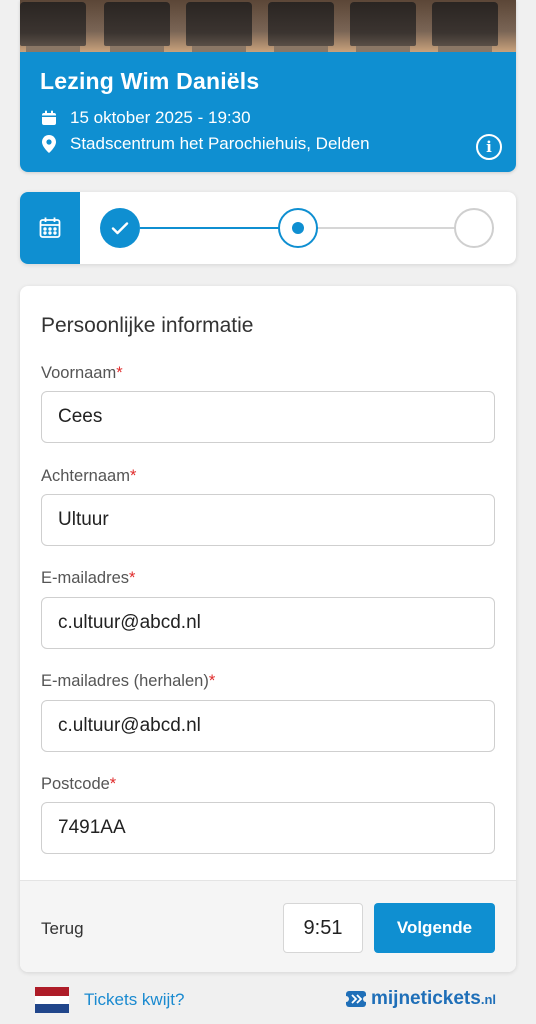 Image resolution: width=536 pixels, height=1024 pixels. What do you see at coordinates (89, 476) in the screenshot?
I see `last-name-label: Achternaam*` at bounding box center [89, 476].